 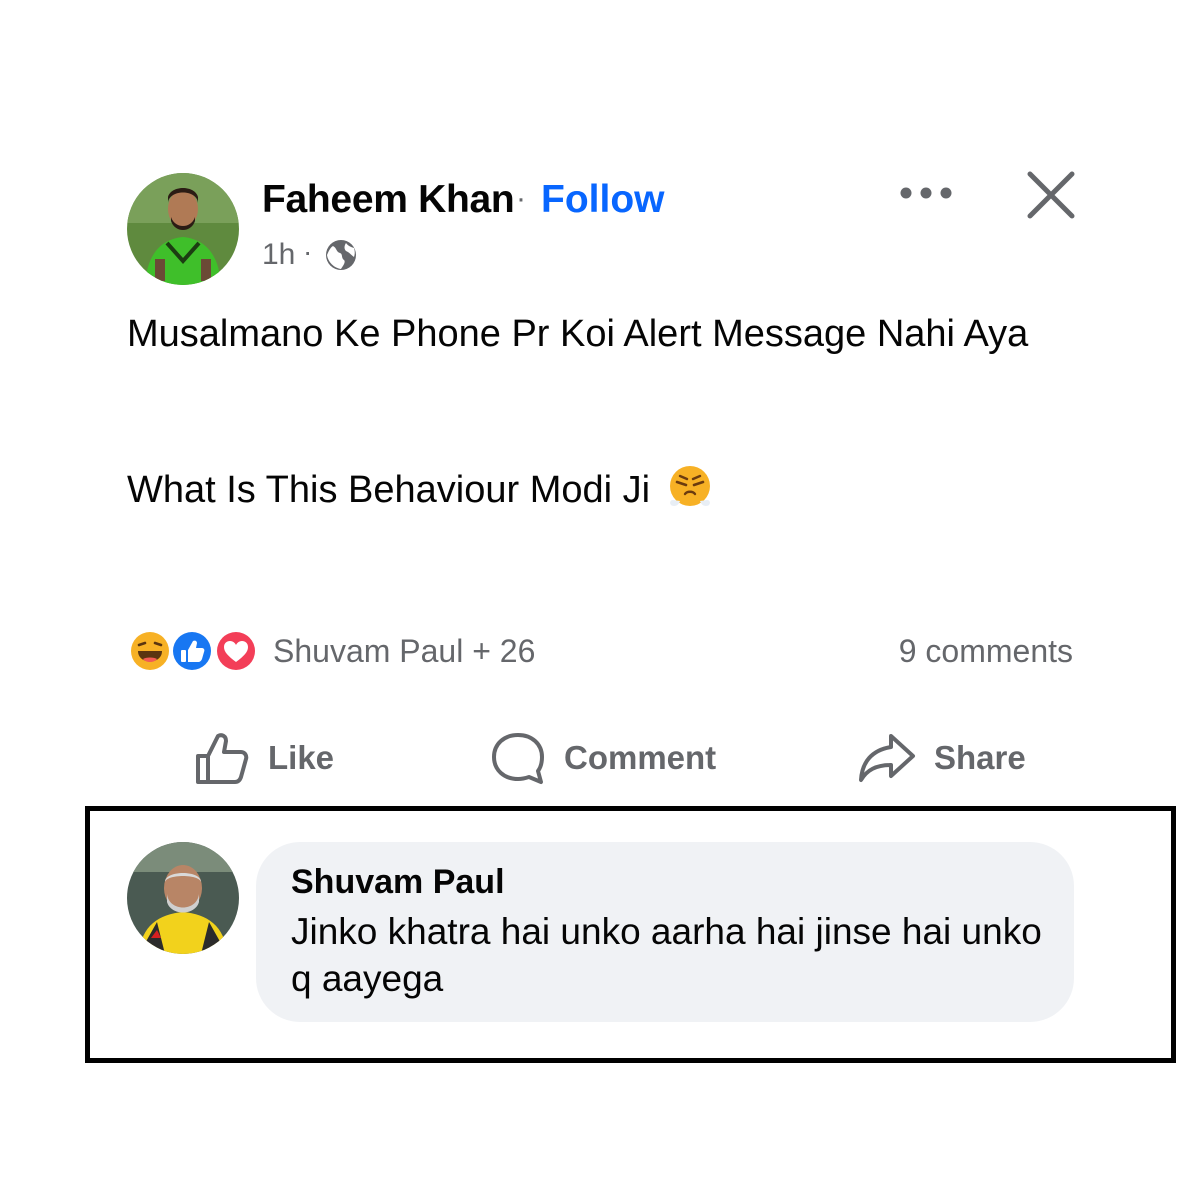 I want to click on post-text-line2-row: What Is This Behaviour Modi Ji, so click(x=607, y=490).